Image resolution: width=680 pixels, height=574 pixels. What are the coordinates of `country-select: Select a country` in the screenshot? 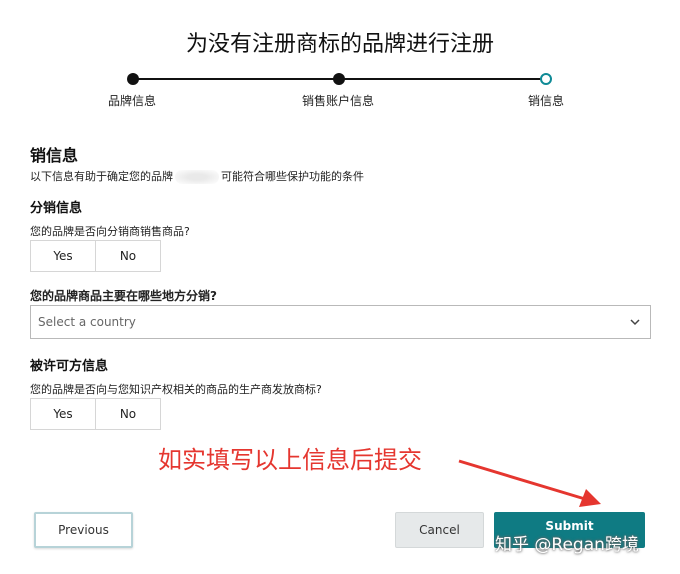 It's located at (340, 322).